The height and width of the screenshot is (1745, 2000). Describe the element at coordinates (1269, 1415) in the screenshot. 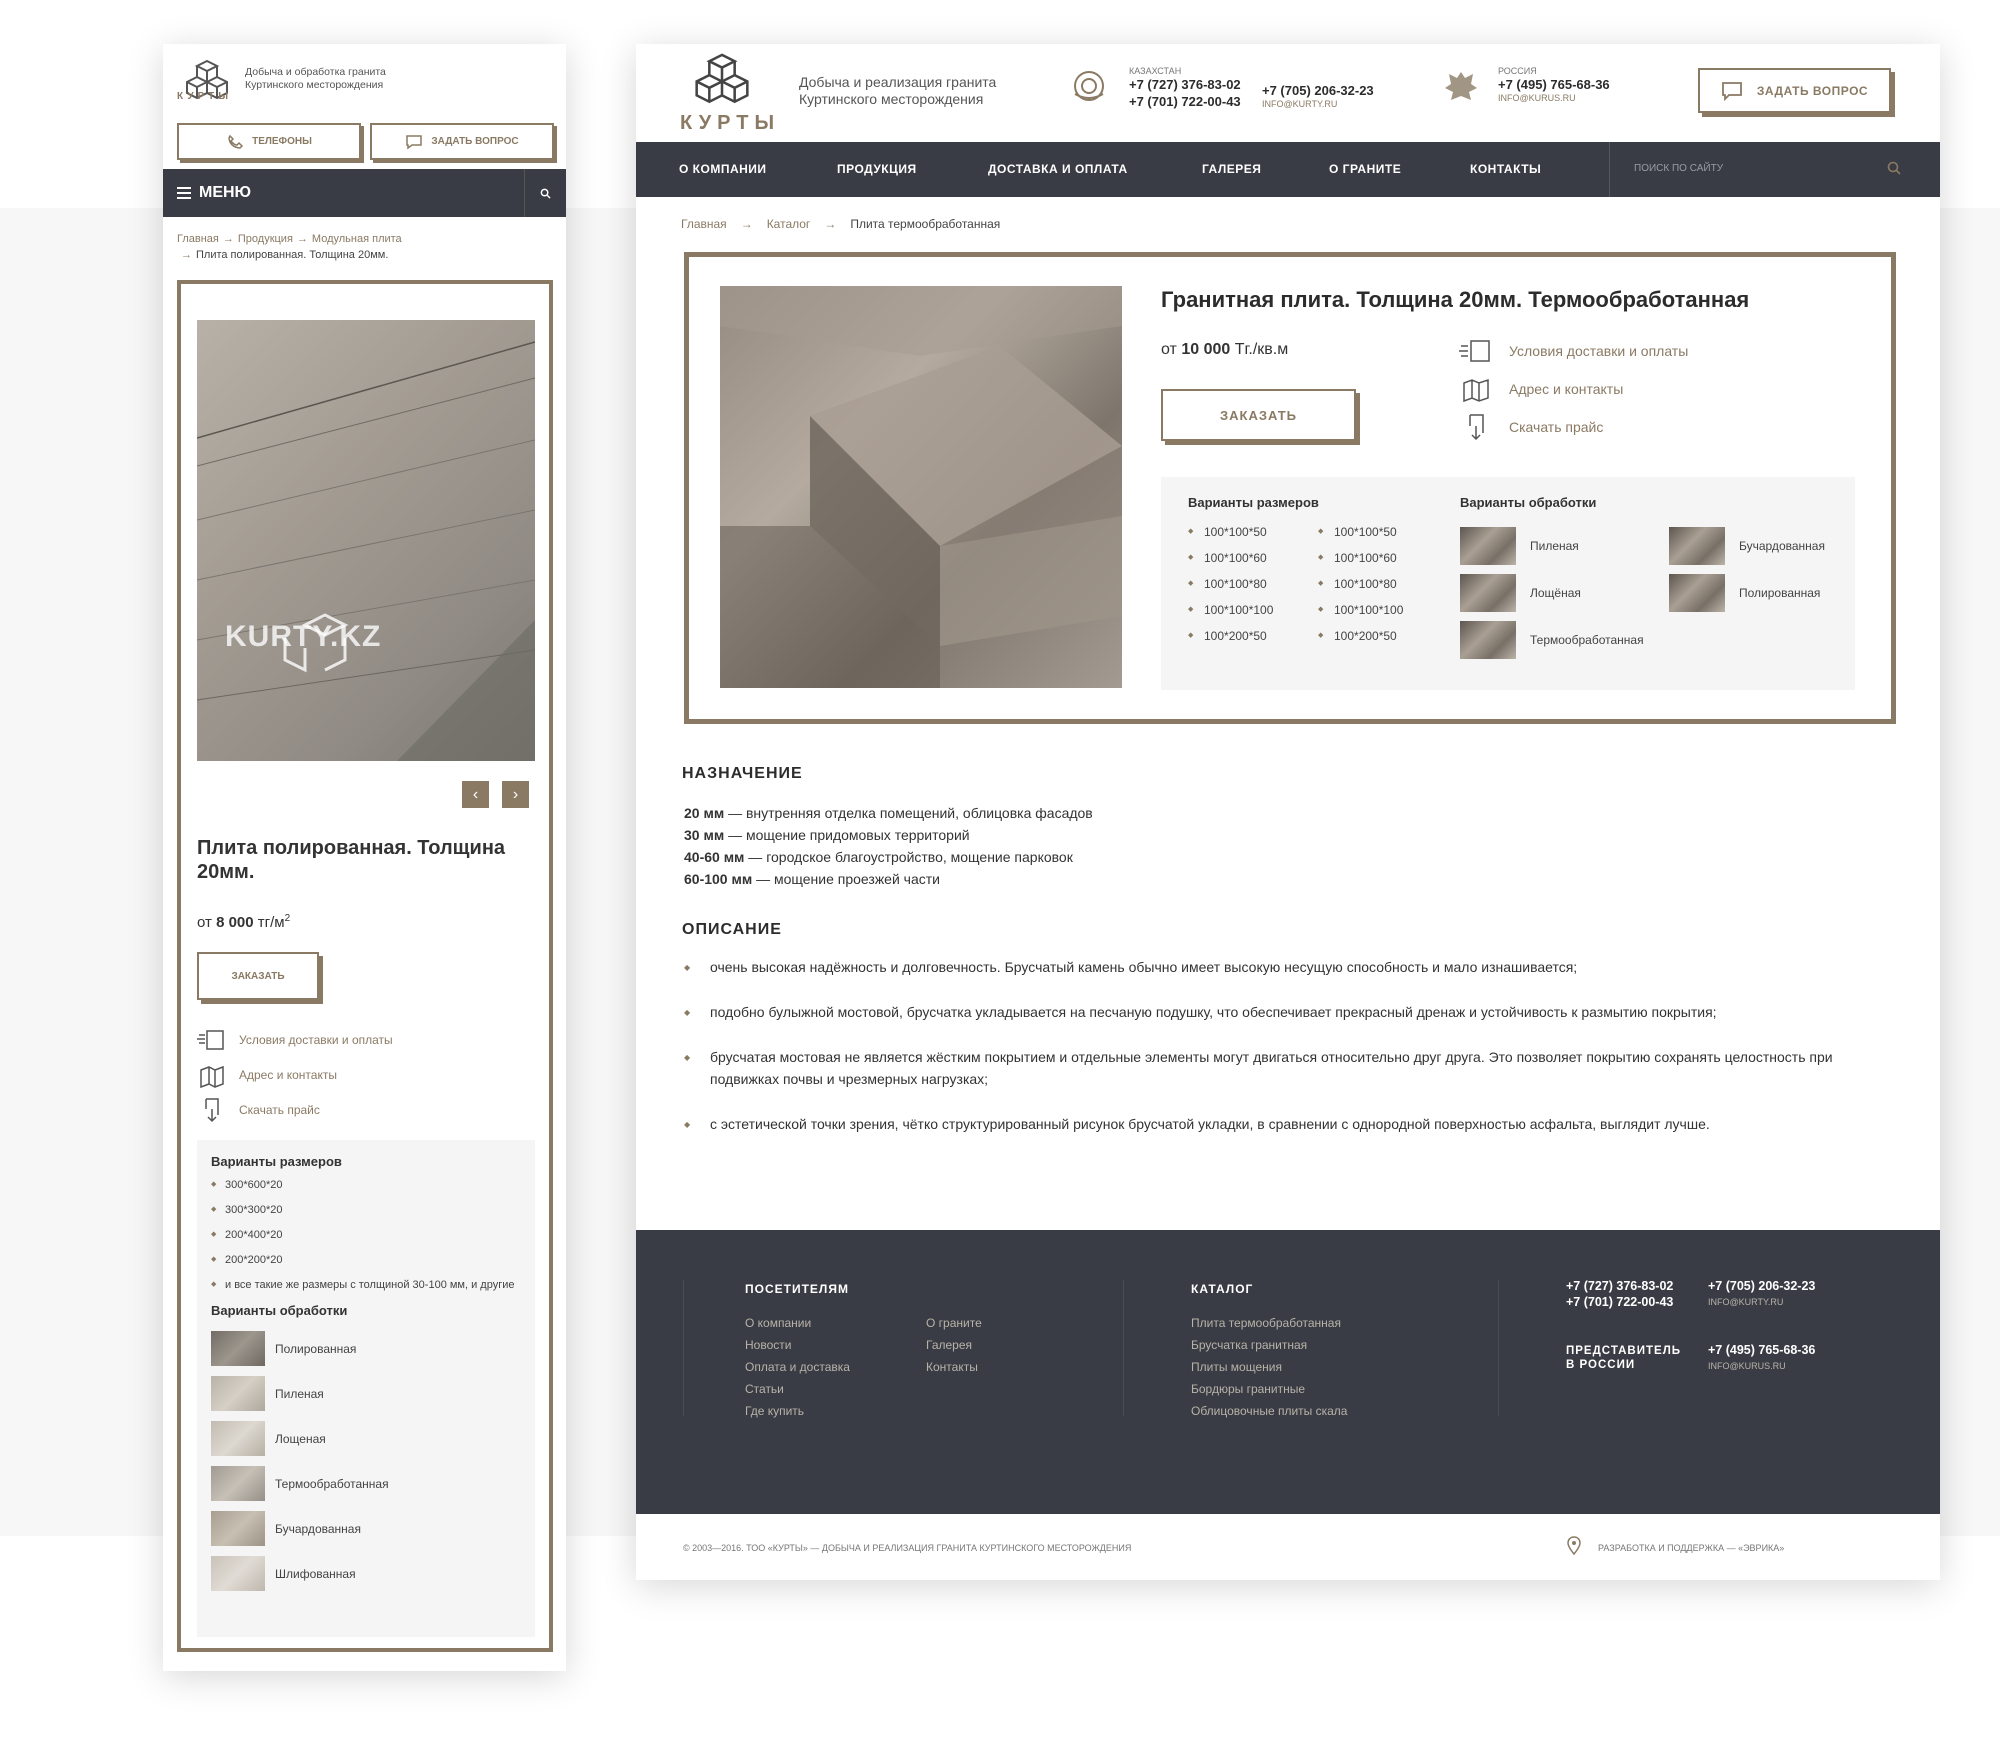

I see `footer-link: Облицовочные плиты скала` at that location.